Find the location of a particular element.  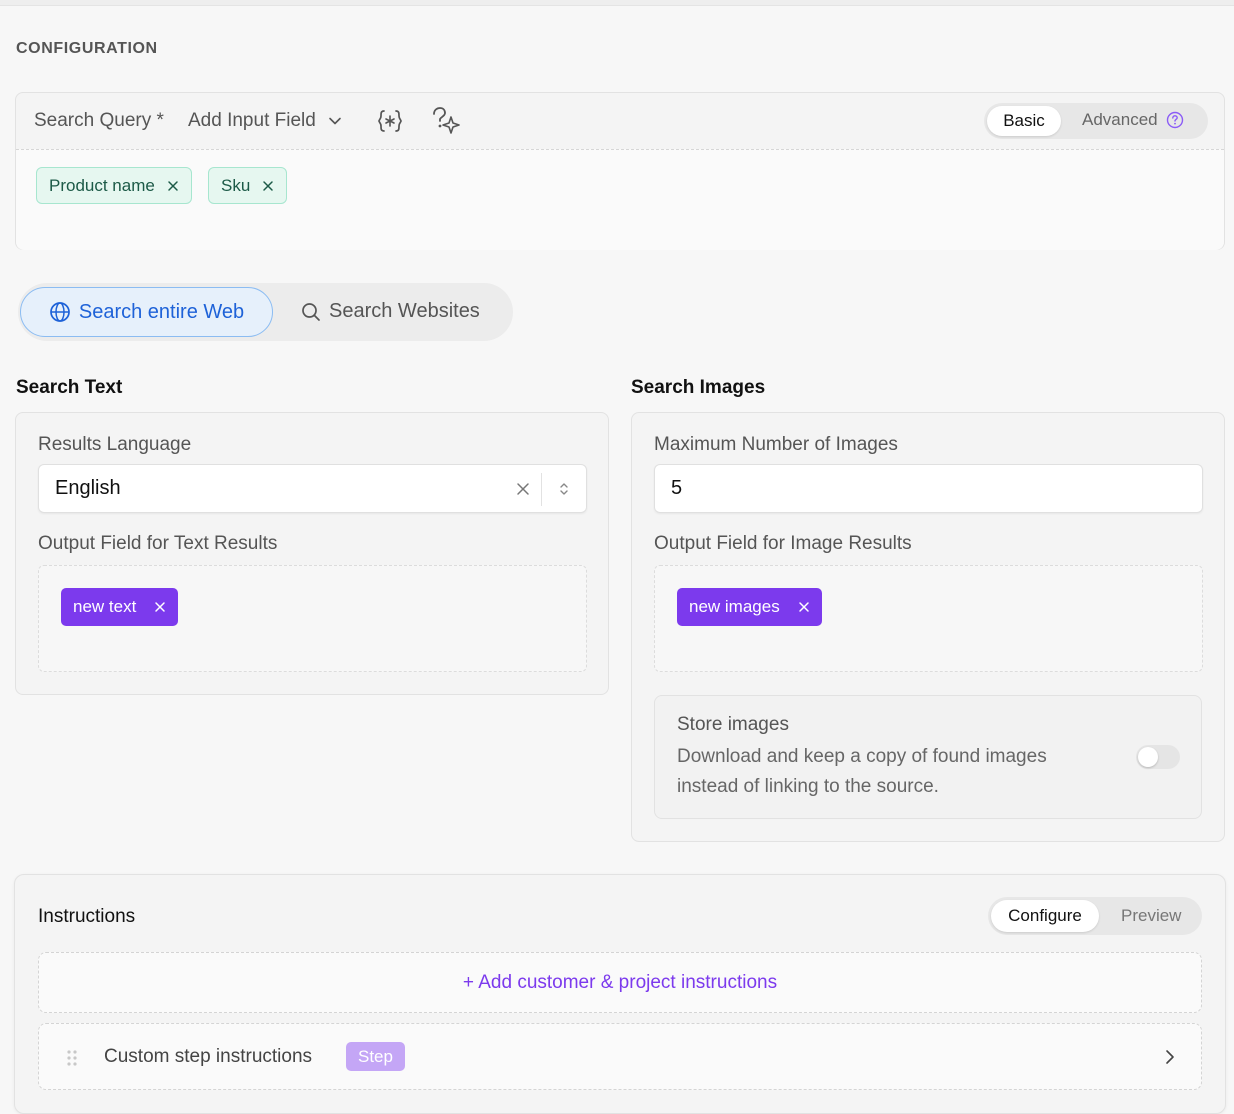

search-query-label-text: Search Query is located at coordinates (93, 120).